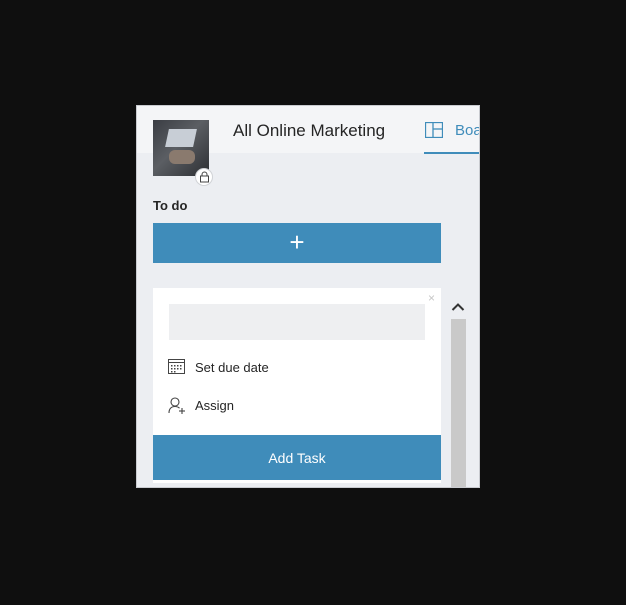 This screenshot has width=626, height=605. I want to click on plus-icon: +, so click(297, 242).